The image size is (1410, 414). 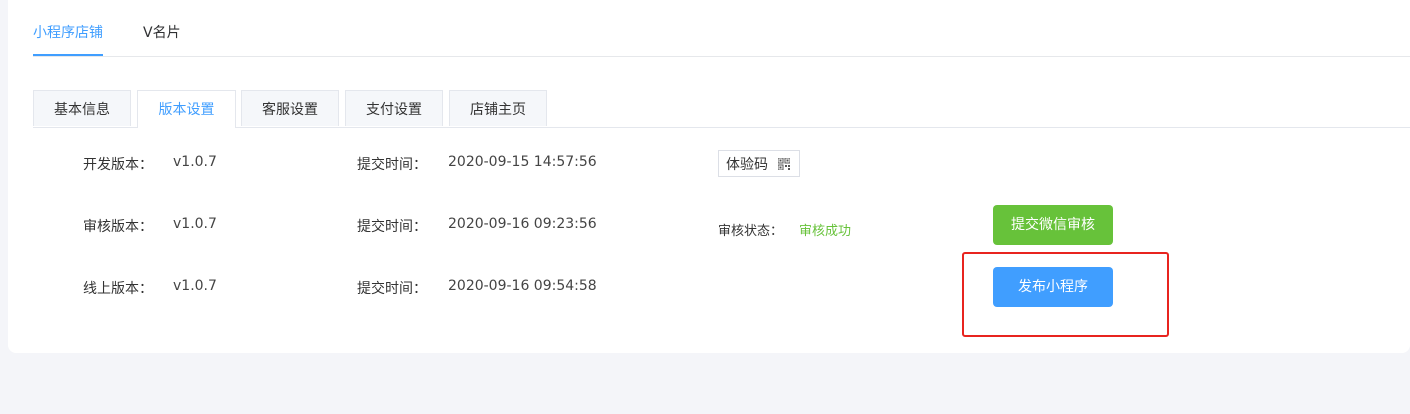 What do you see at coordinates (751, 231) in the screenshot?
I see `audit-status-label: 审核状态：` at bounding box center [751, 231].